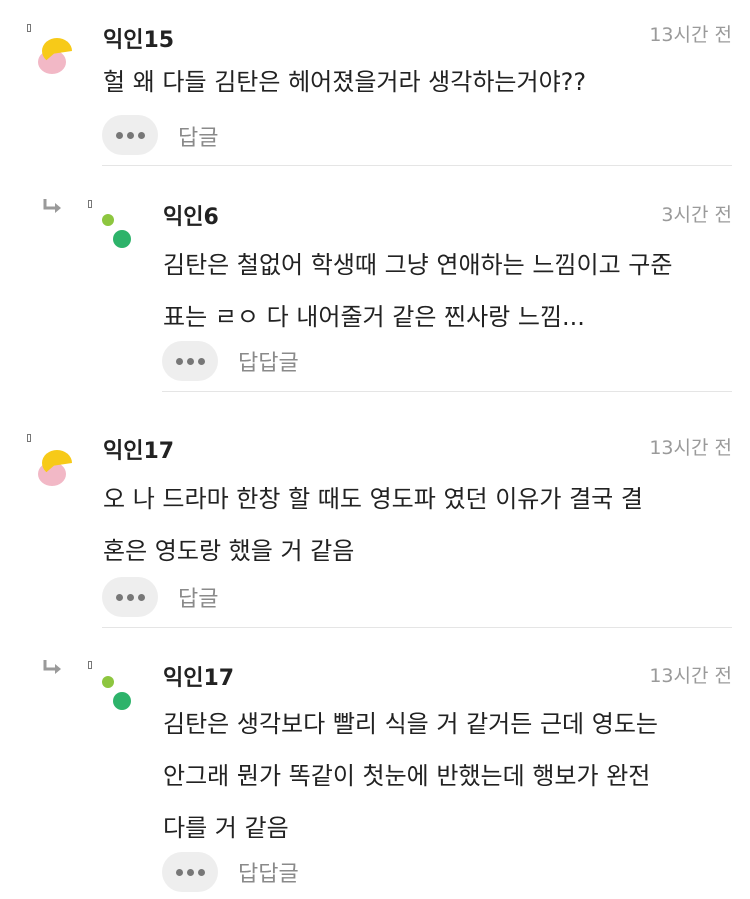 The height and width of the screenshot is (899, 750). I want to click on reply-arrow-icon, so click(52, 667).